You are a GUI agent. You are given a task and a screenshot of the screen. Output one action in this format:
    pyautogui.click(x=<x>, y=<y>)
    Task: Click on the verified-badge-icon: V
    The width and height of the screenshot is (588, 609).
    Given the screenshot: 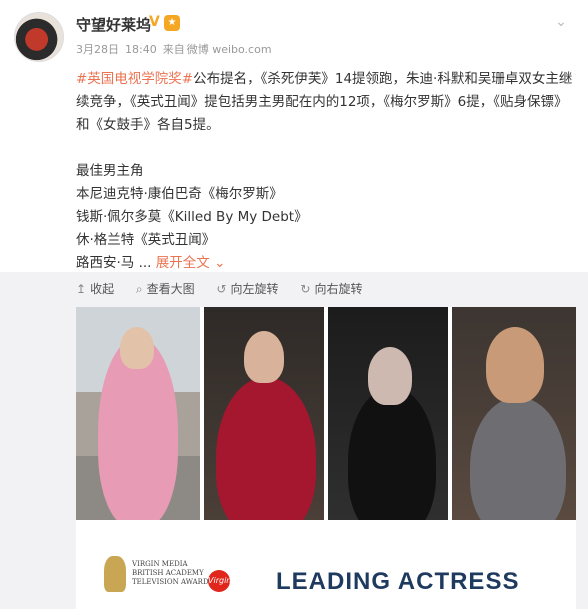 What is the action you would take?
    pyautogui.click(x=154, y=22)
    